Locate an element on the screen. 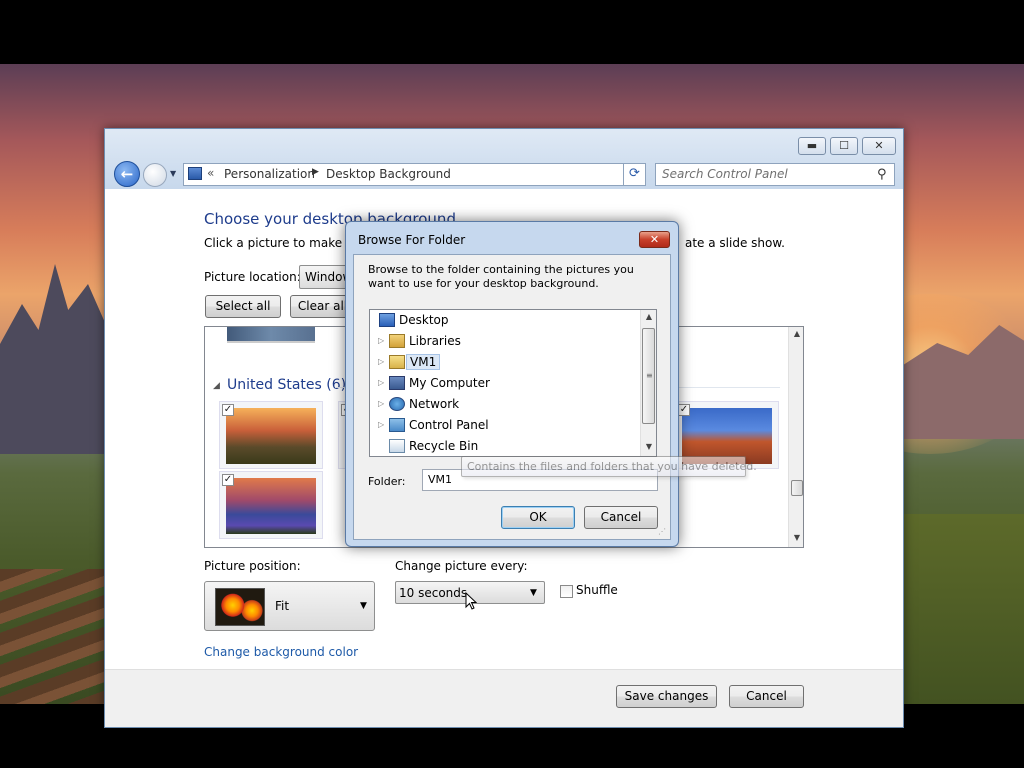 The height and width of the screenshot is (768, 1024). picture-position-value: Fit is located at coordinates (282, 606).